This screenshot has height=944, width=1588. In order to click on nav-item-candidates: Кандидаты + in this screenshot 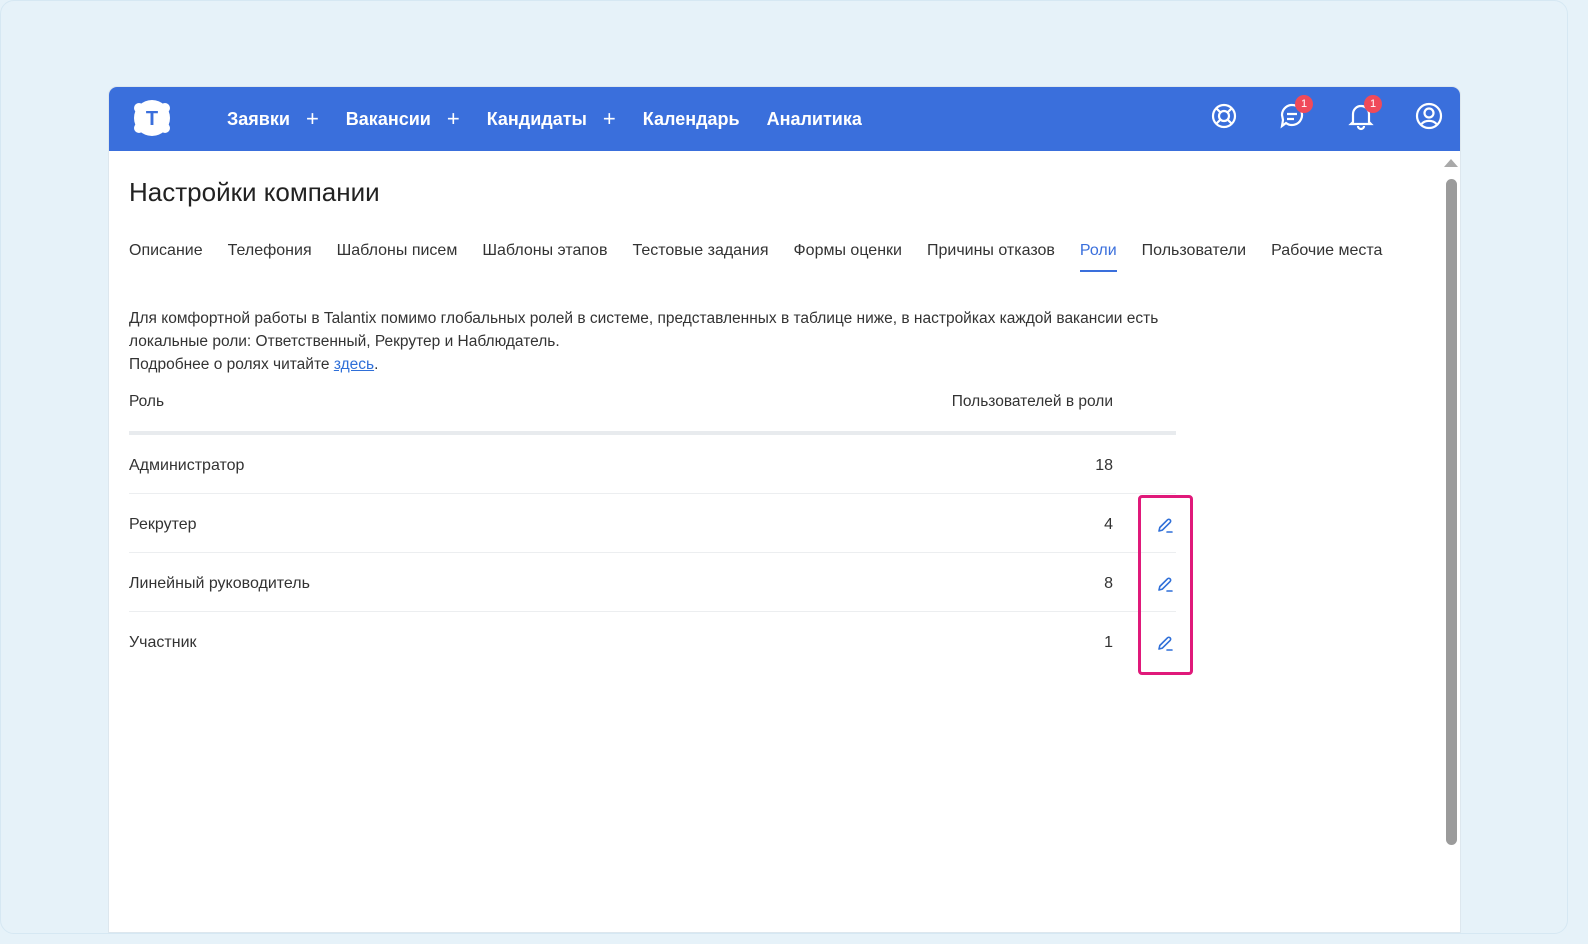, I will do `click(551, 119)`.